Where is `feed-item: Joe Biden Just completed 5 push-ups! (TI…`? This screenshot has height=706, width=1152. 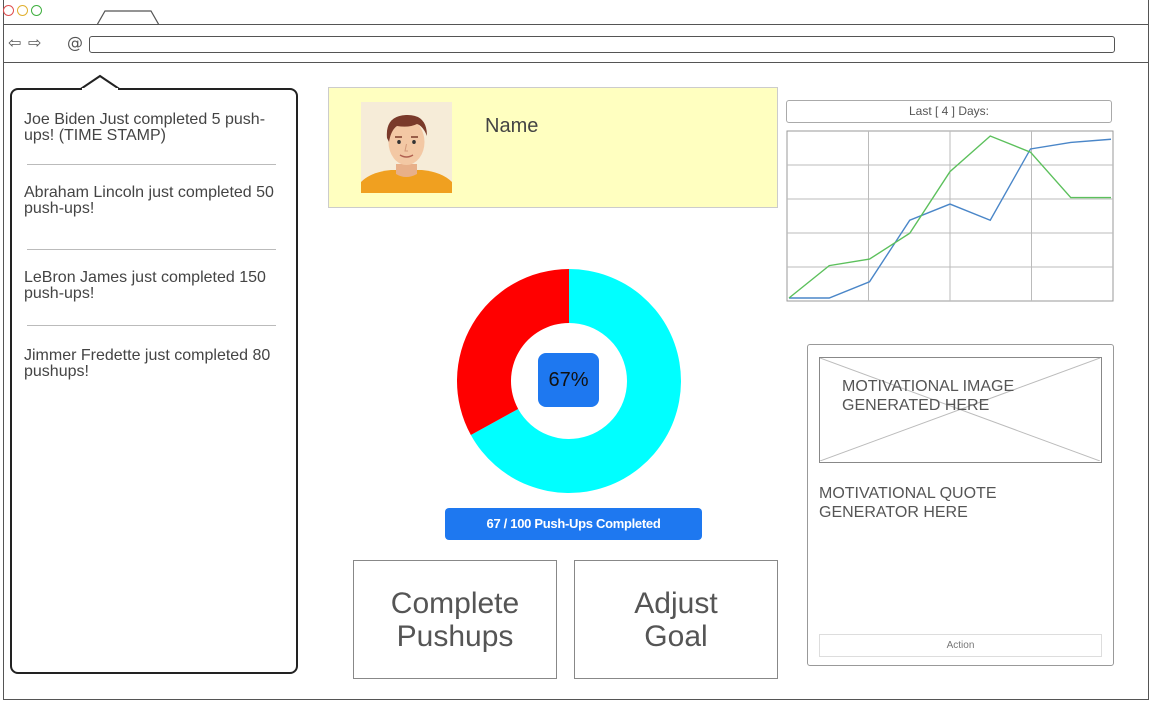
feed-item: Joe Biden Just completed 5 push-ups! (TI… is located at coordinates (145, 127).